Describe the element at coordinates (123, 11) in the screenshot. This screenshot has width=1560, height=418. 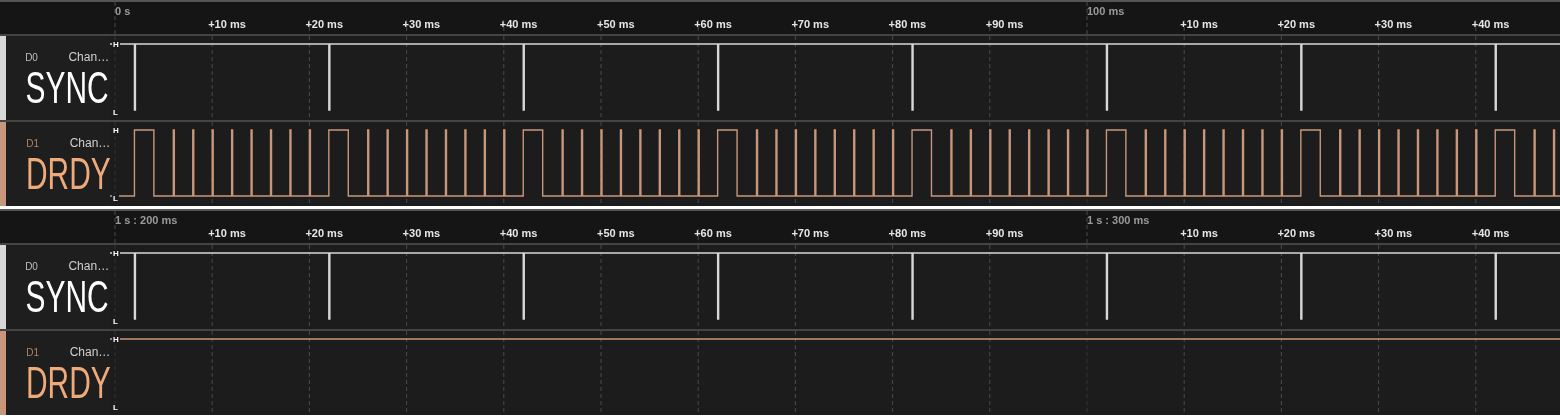
I see `time-tick-label: 0 s` at that location.